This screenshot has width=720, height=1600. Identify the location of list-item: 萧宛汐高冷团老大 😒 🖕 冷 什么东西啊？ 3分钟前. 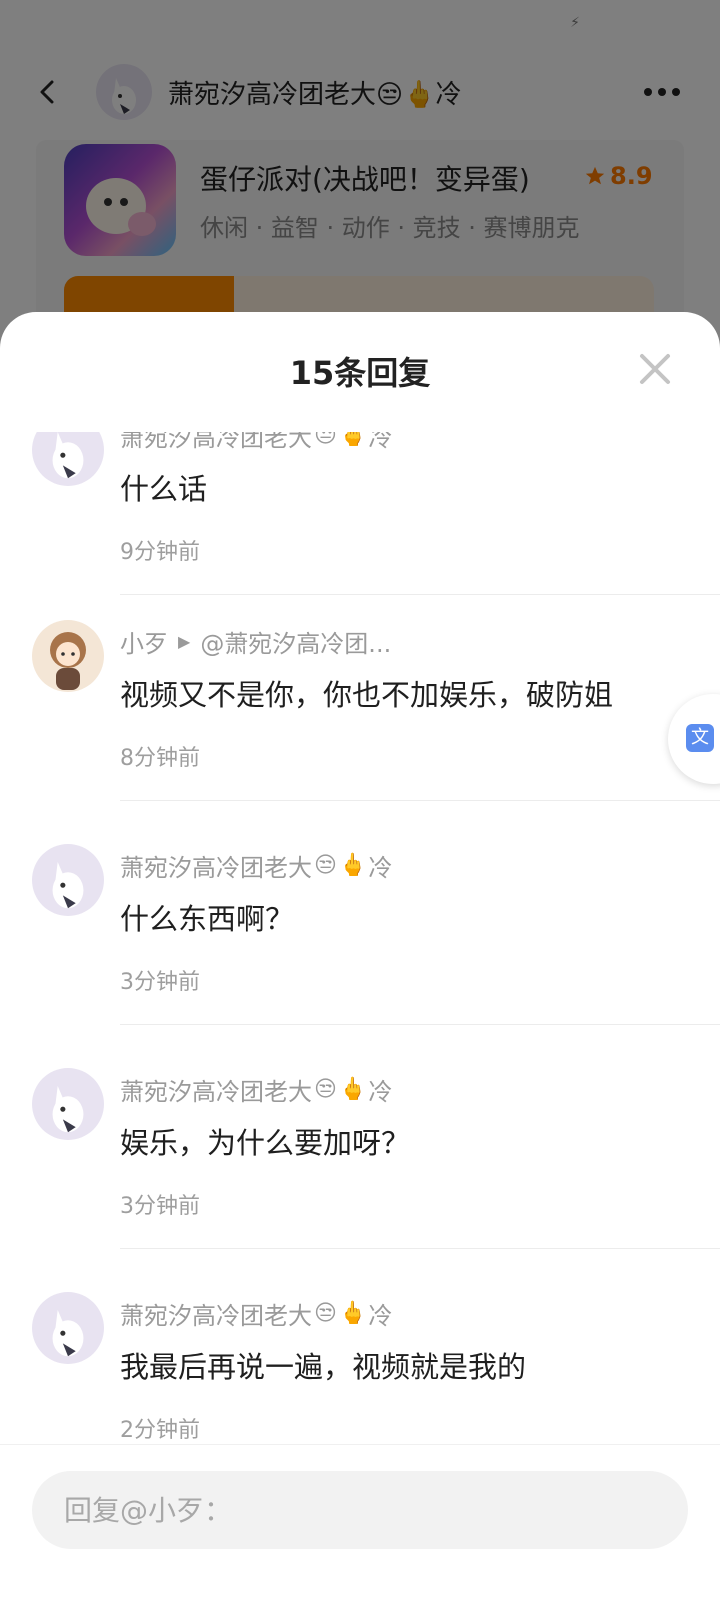
(360, 958).